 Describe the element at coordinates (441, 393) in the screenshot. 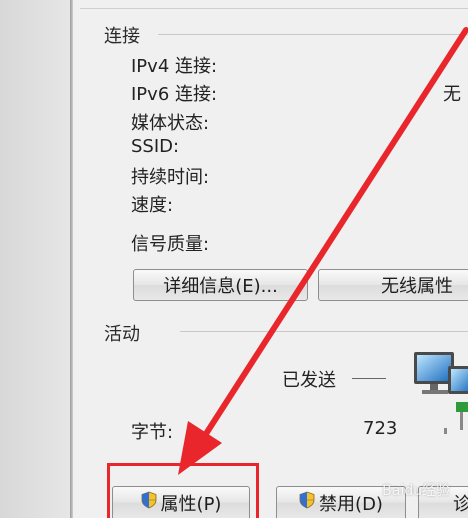

I see `network-computers-icon` at that location.